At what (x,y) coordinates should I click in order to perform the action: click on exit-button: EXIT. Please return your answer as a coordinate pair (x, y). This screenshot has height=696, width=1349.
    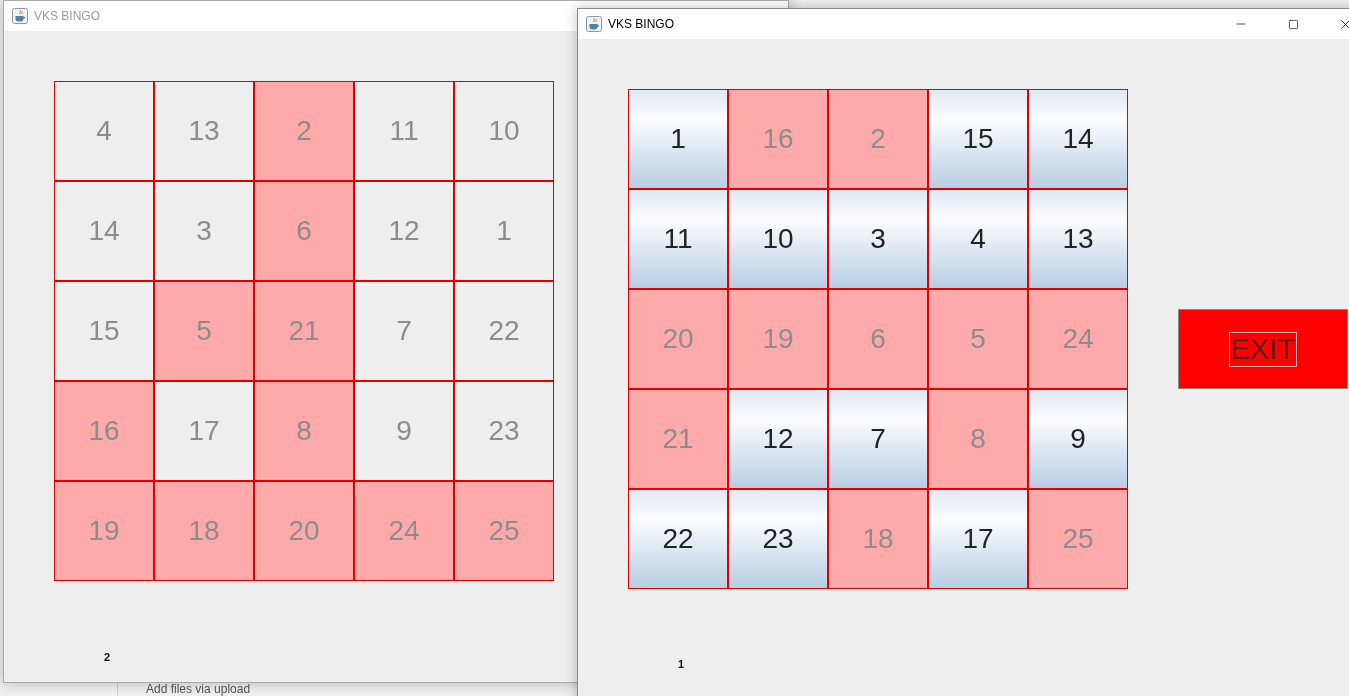
    Looking at the image, I should click on (1263, 349).